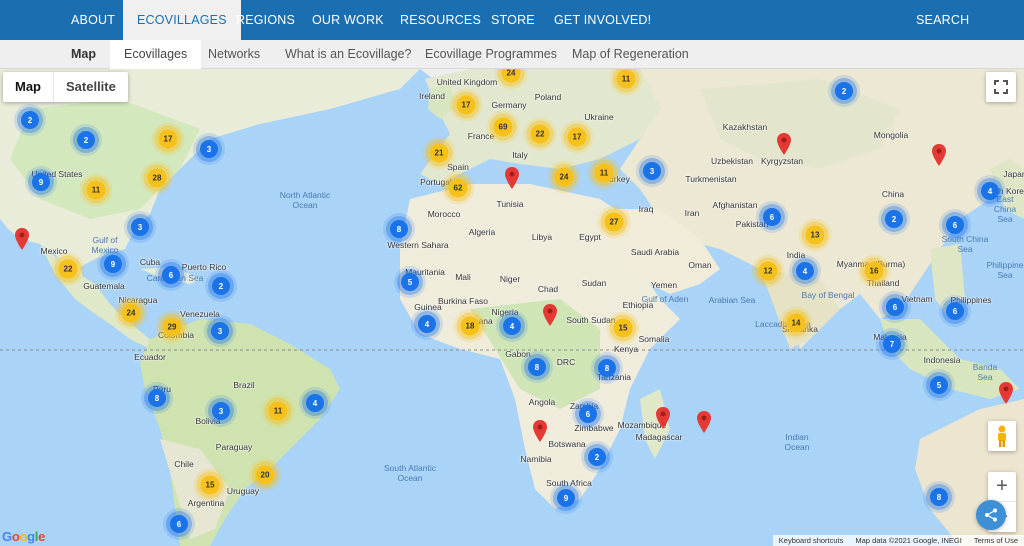 The image size is (1024, 546). What do you see at coordinates (244, 385) in the screenshot?
I see `place-label: Brazil` at bounding box center [244, 385].